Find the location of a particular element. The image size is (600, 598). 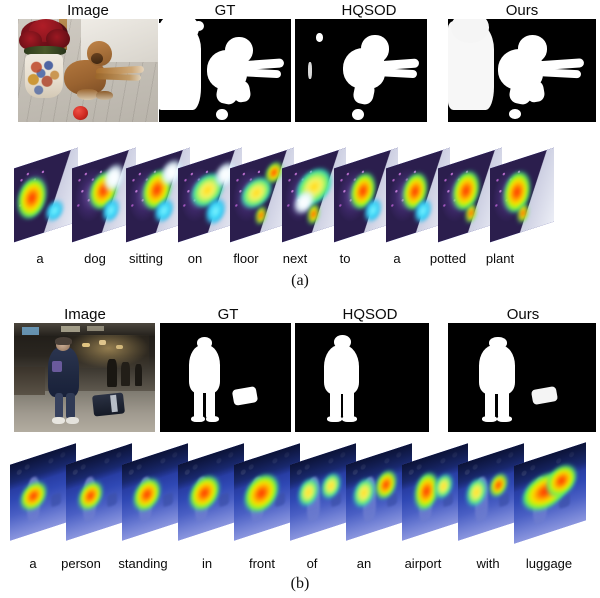

column-header-image-a: Image is located at coordinates (88, 10).